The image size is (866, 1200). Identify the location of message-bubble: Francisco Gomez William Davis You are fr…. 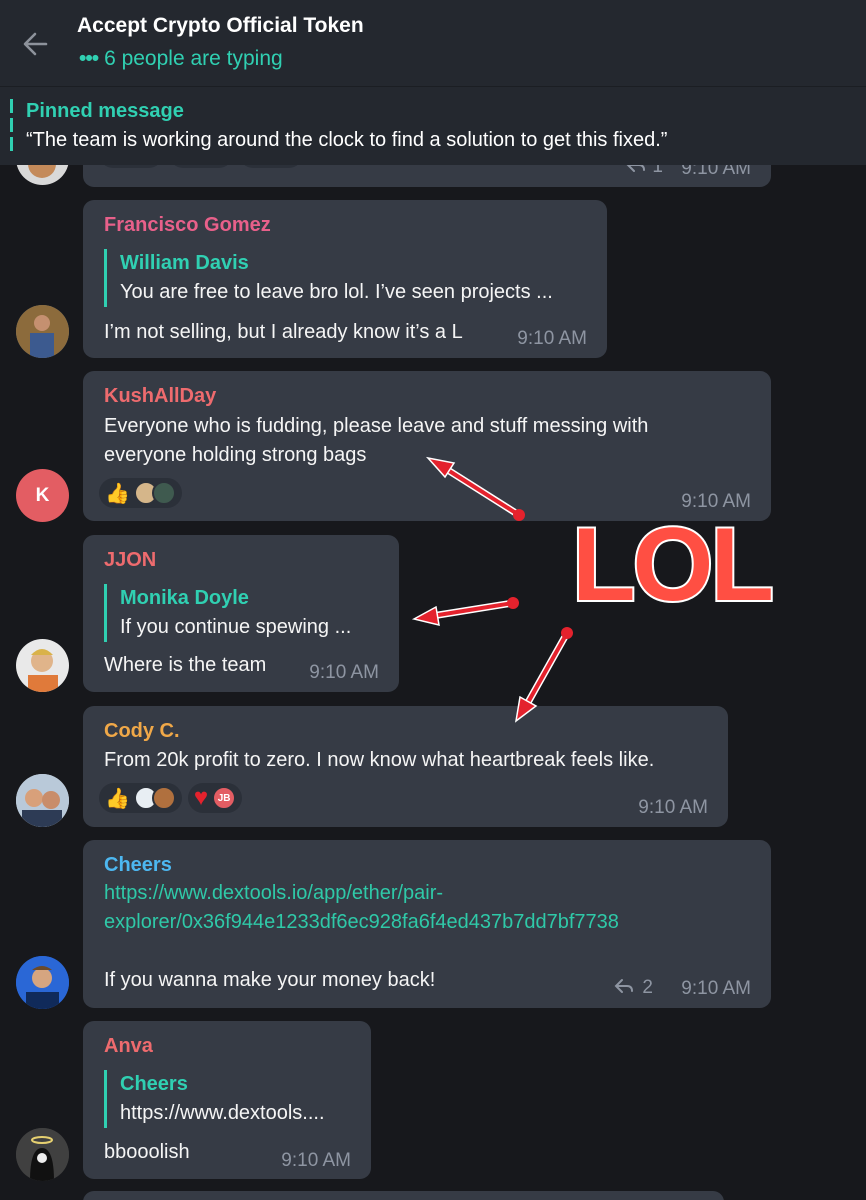
(345, 279).